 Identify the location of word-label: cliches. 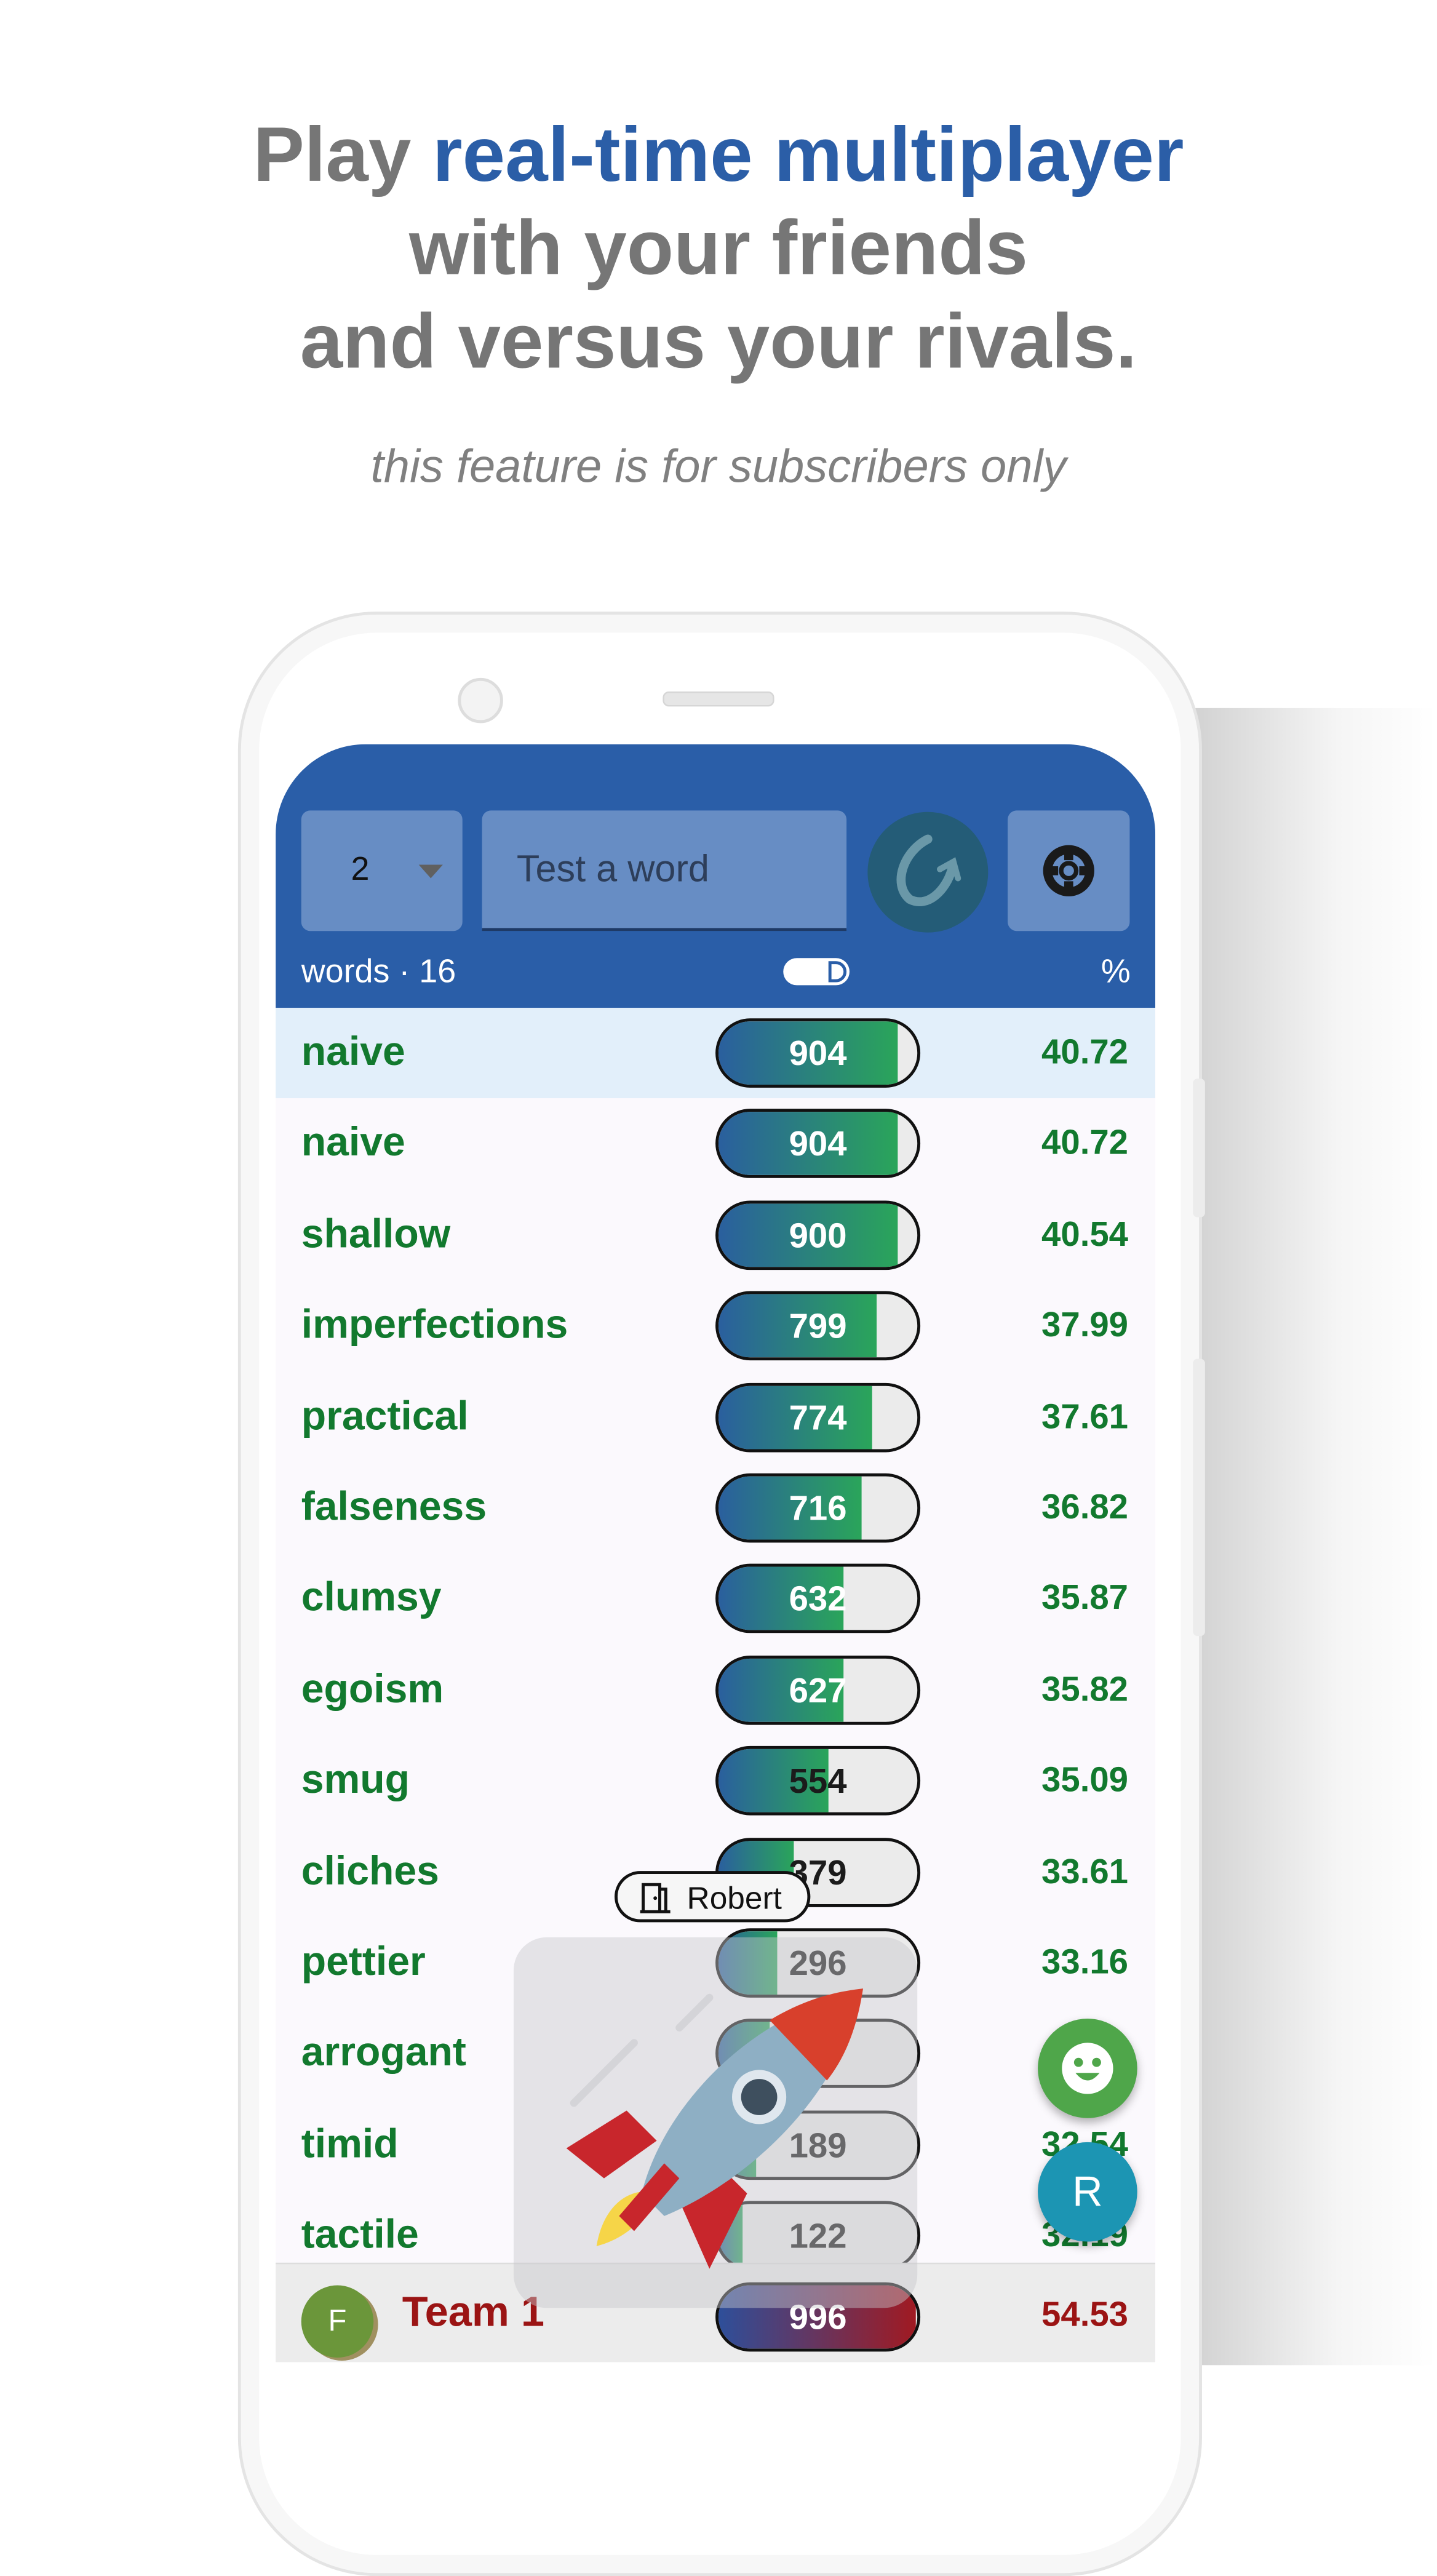
(370, 1870).